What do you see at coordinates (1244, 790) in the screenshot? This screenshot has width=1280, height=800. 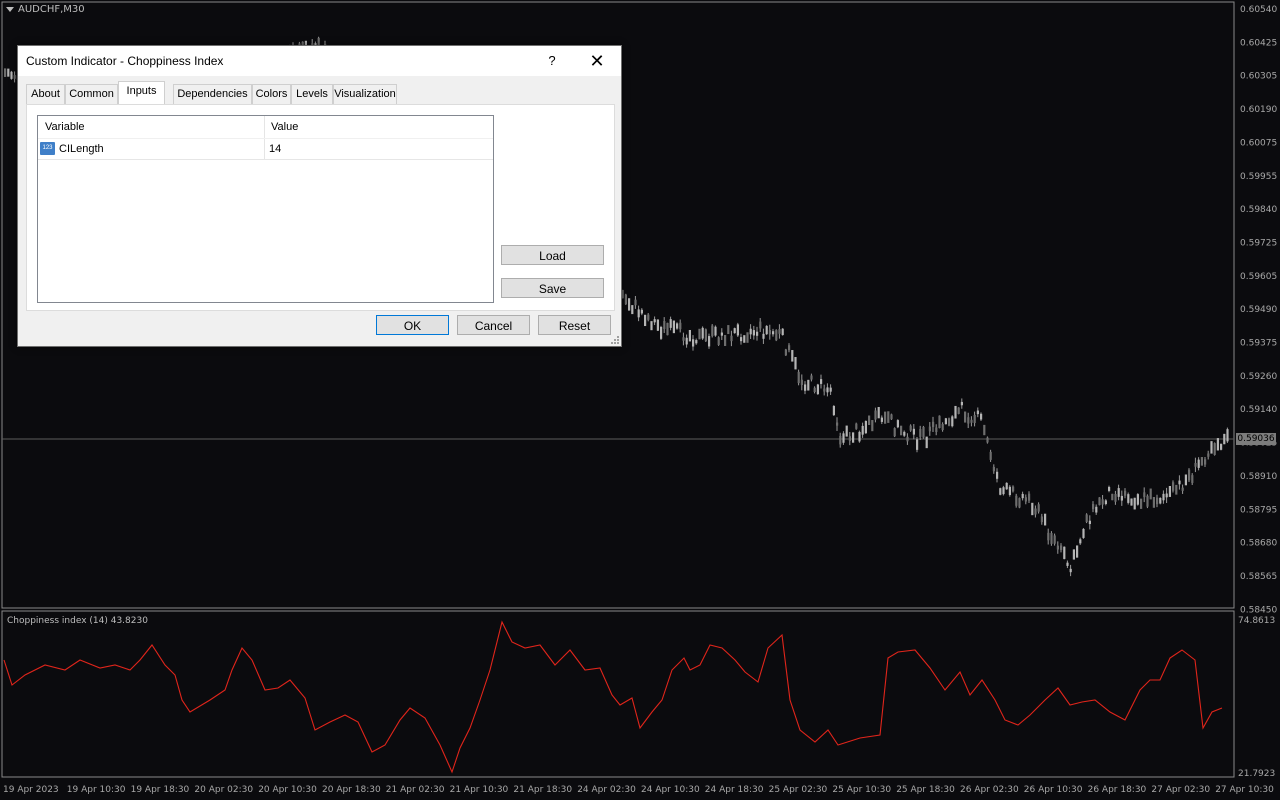 I see `time-tick-label: 27 Apr 10:30` at bounding box center [1244, 790].